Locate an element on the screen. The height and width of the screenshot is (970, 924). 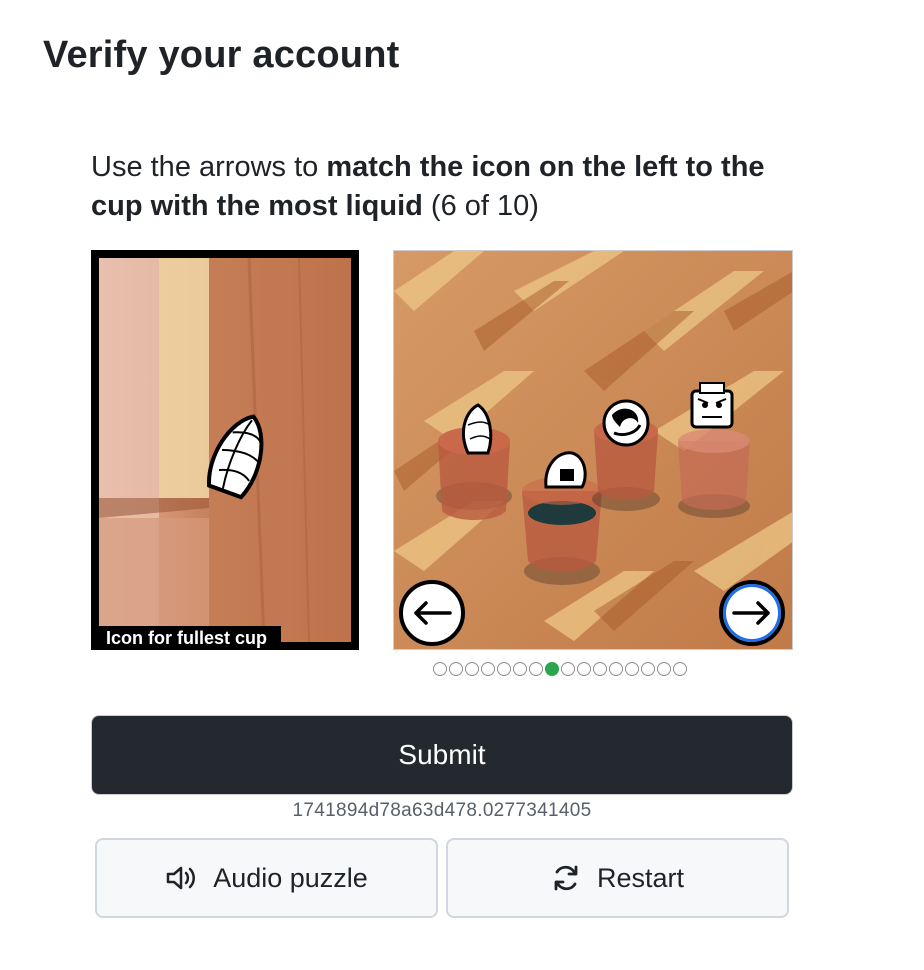
audio-puzzle-label: Audio puzzle is located at coordinates (290, 877).